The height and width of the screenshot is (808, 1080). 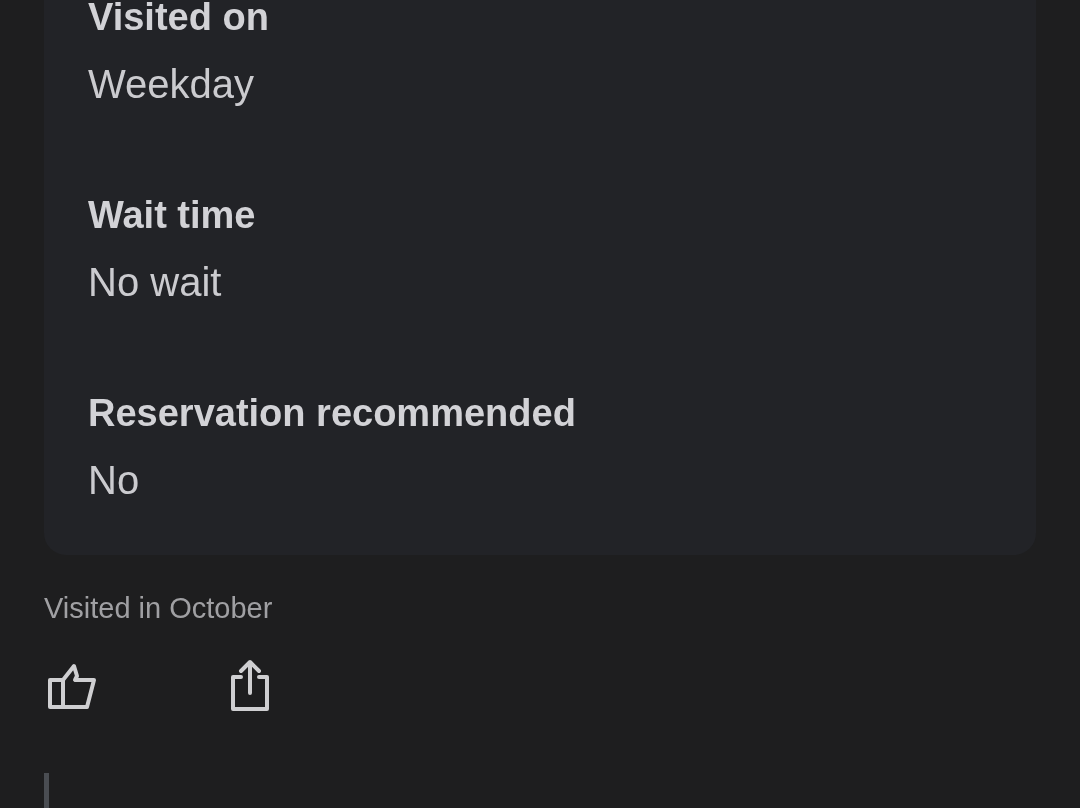 I want to click on visit-date: Visited in October, so click(x=158, y=608).